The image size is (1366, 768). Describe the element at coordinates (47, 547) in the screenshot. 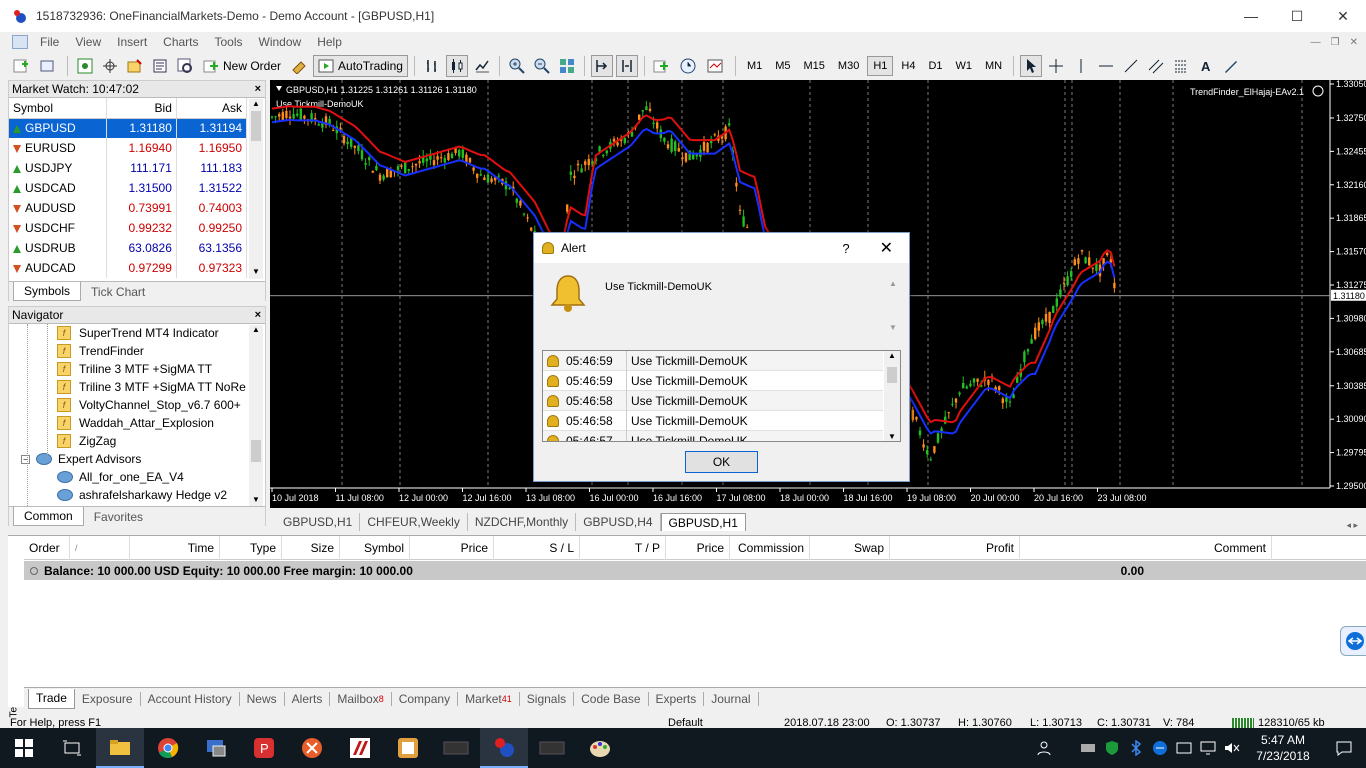

I see `terminal-column-header: Order` at that location.